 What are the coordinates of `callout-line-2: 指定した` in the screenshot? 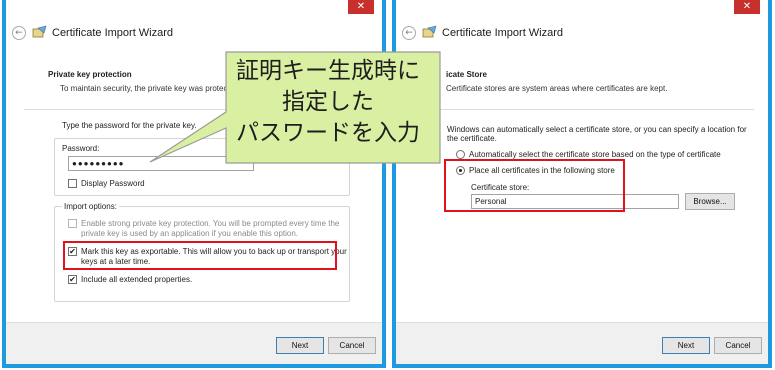 It's located at (328, 102).